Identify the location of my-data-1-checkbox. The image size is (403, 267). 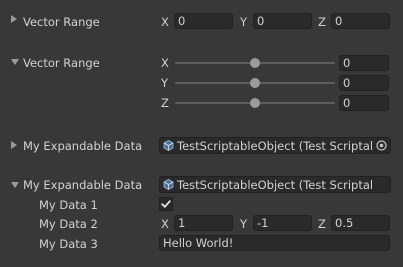
(166, 204).